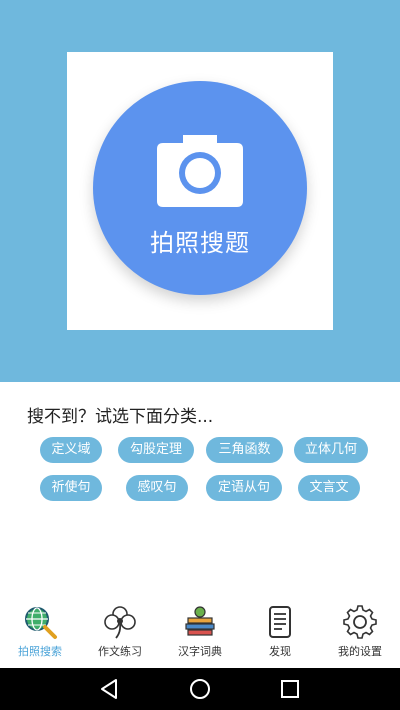 Image resolution: width=400 pixels, height=710 pixels. I want to click on tab-label: 我的设置, so click(360, 651).